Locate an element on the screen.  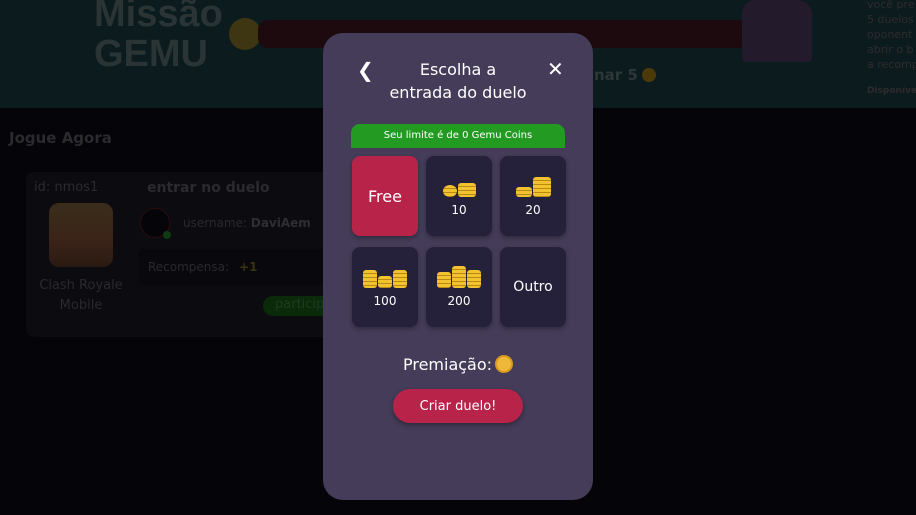
option-20: 20 is located at coordinates (533, 196).